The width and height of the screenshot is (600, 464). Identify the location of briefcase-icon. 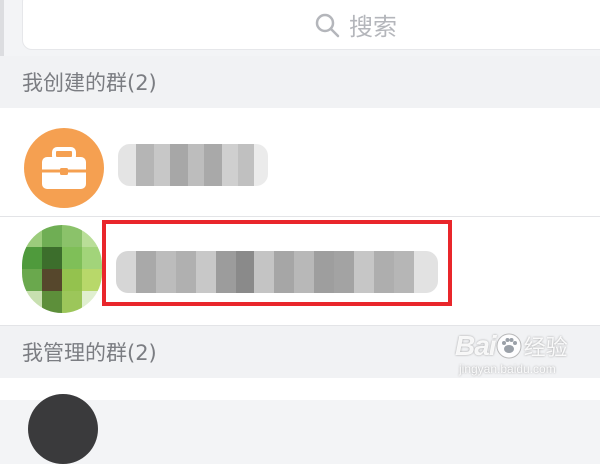
(64, 168).